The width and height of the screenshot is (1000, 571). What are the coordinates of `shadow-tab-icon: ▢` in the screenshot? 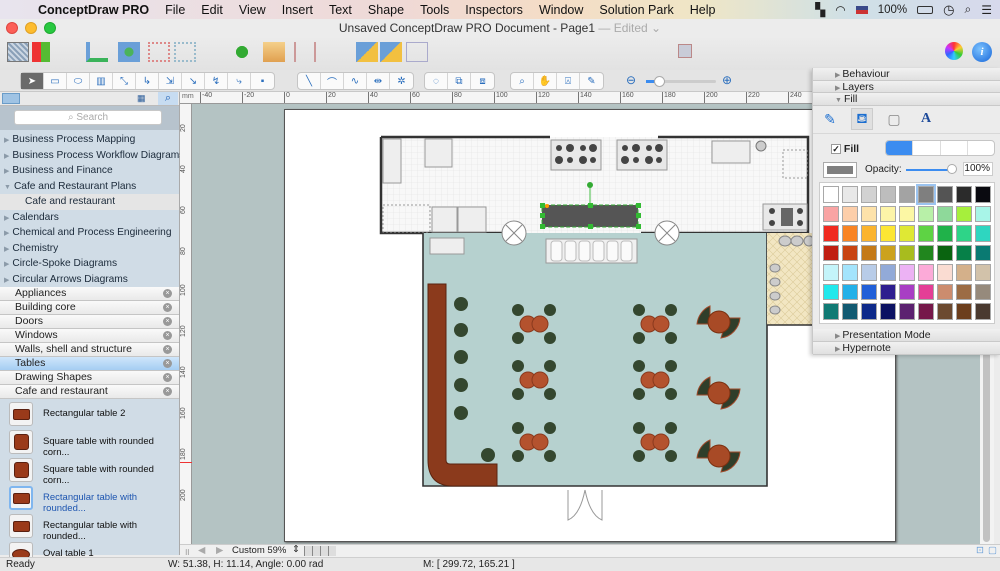 It's located at (894, 119).